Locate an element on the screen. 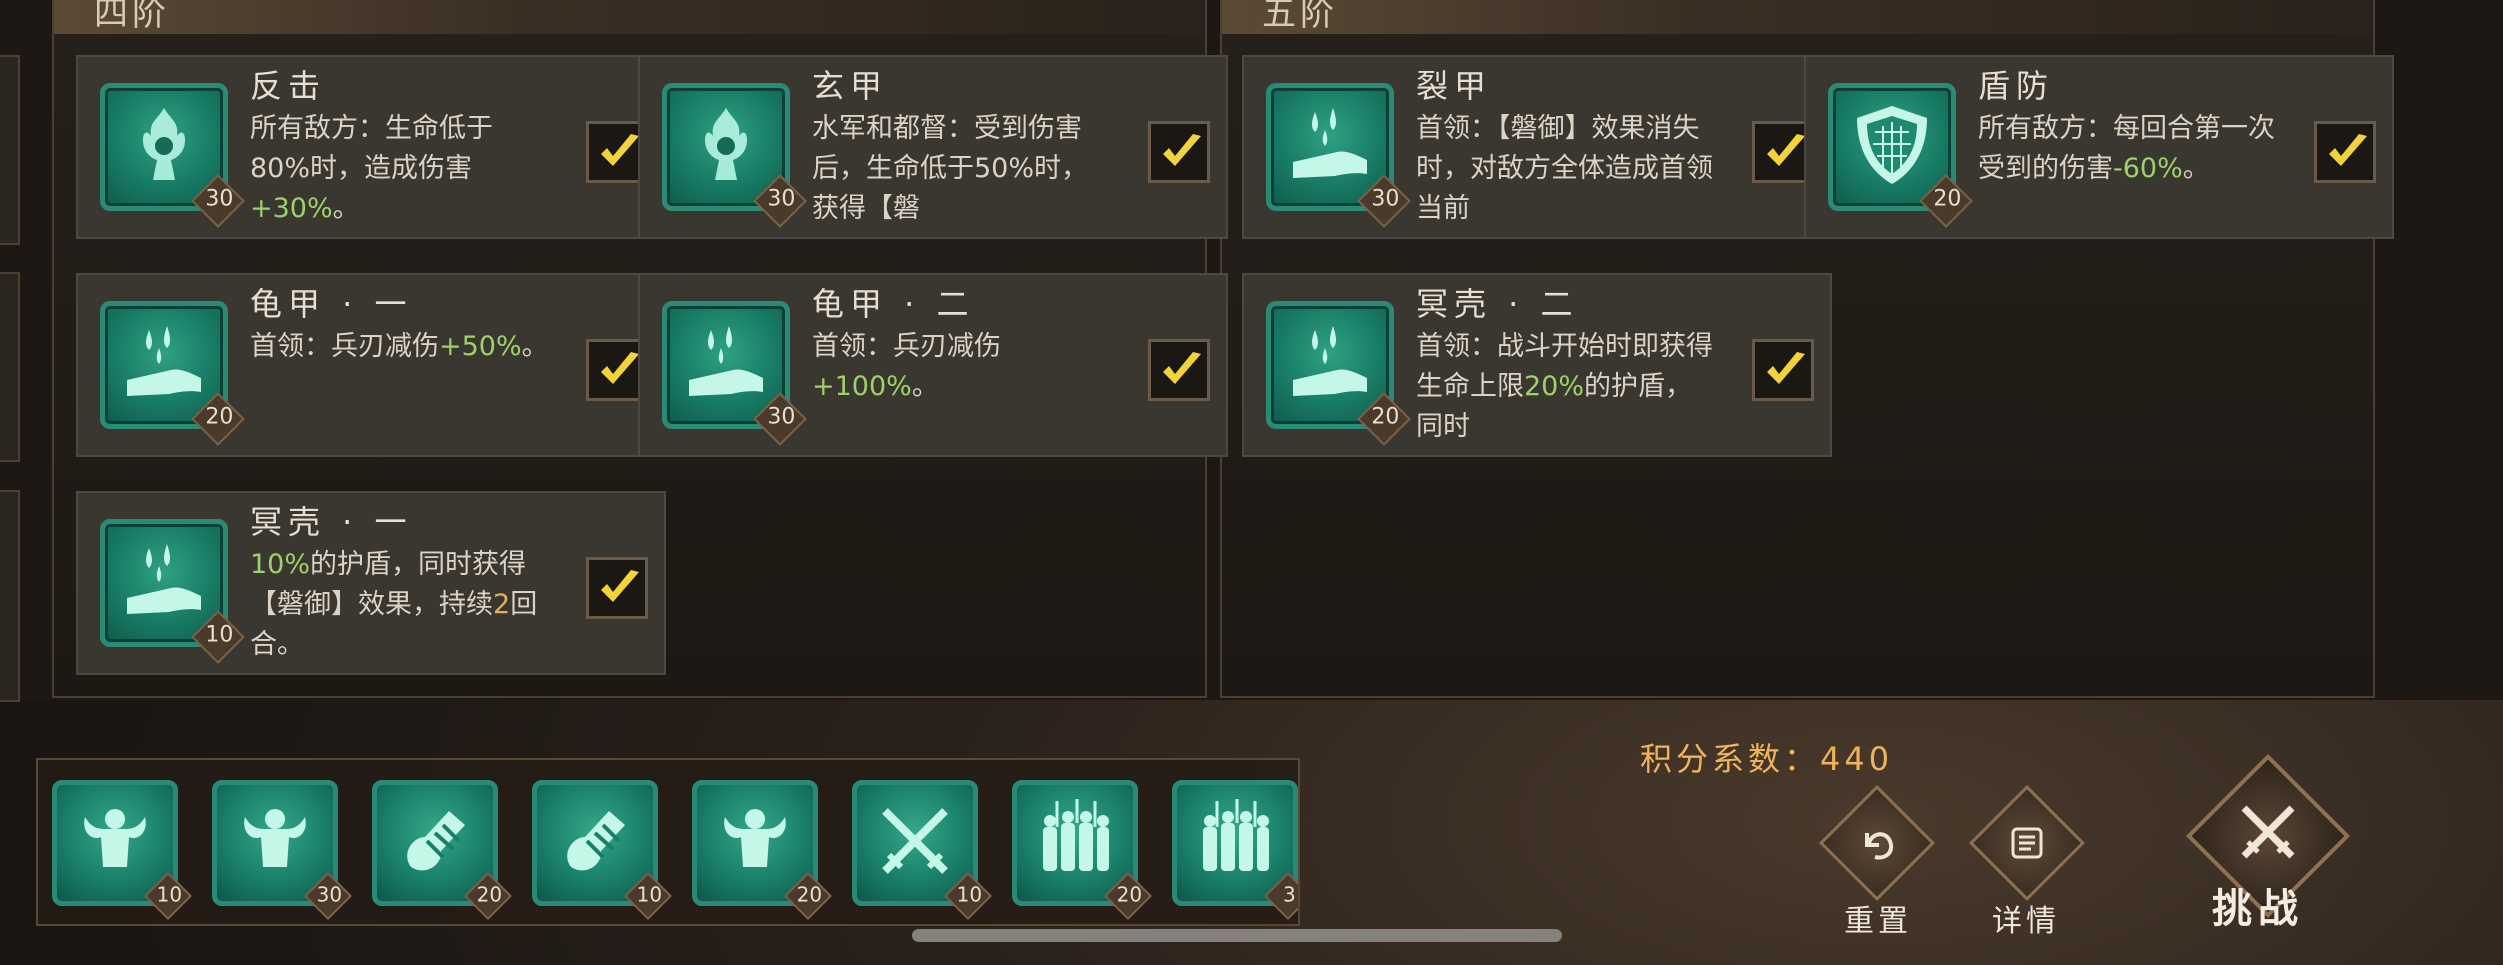  skill-description: 10%的护盾，同时获得【磐御】效果，持续2回合。 is located at coordinates (400, 605).